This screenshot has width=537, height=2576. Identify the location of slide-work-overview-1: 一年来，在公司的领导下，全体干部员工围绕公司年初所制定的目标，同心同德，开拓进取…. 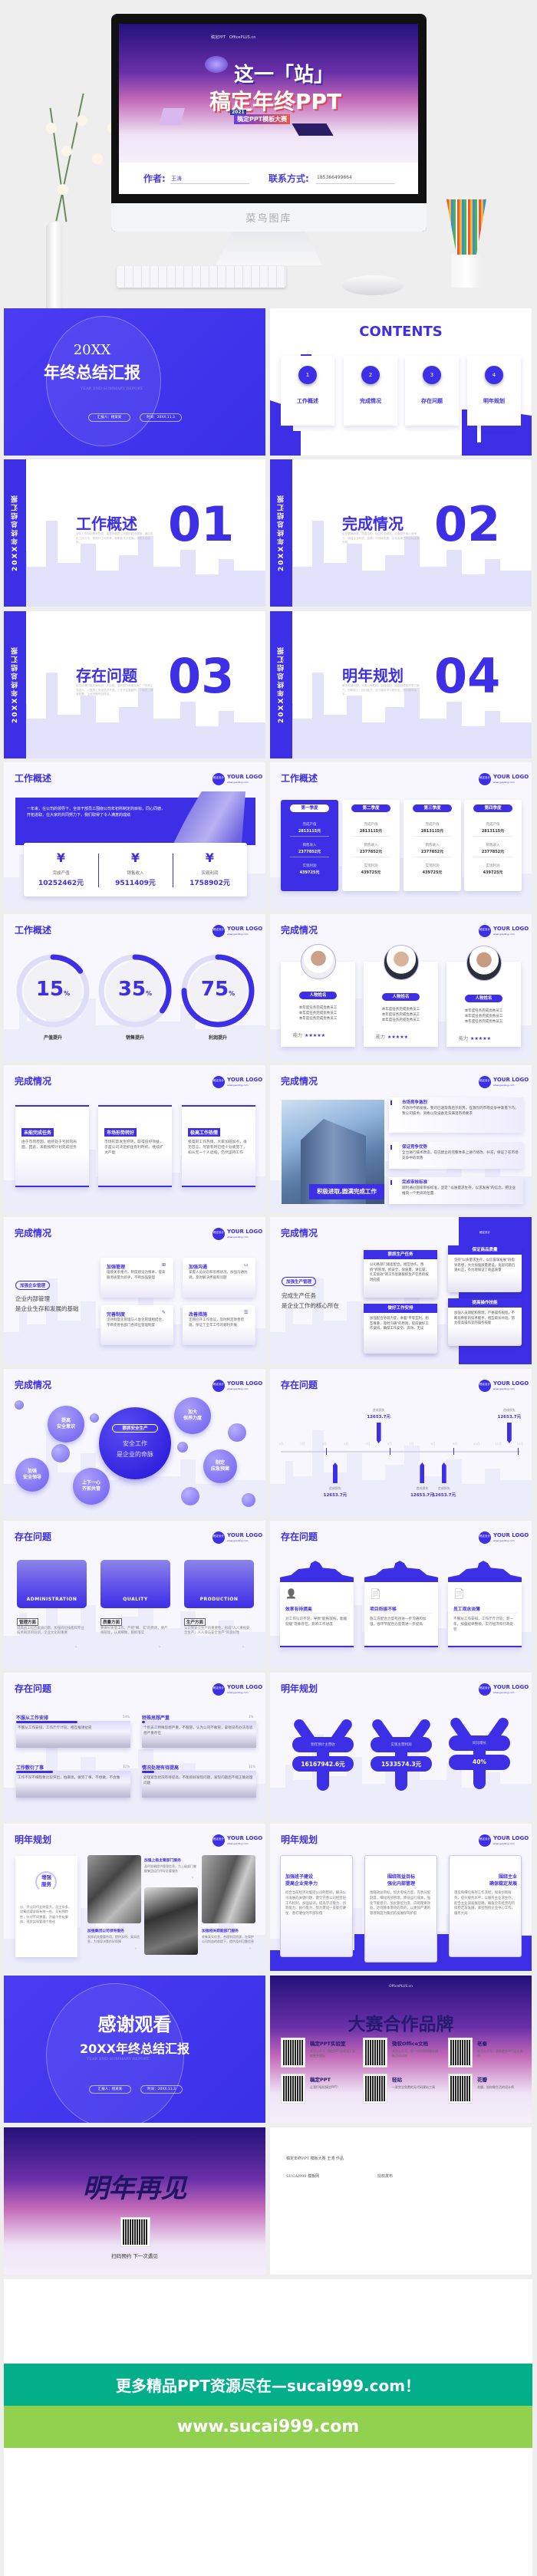
(134, 836).